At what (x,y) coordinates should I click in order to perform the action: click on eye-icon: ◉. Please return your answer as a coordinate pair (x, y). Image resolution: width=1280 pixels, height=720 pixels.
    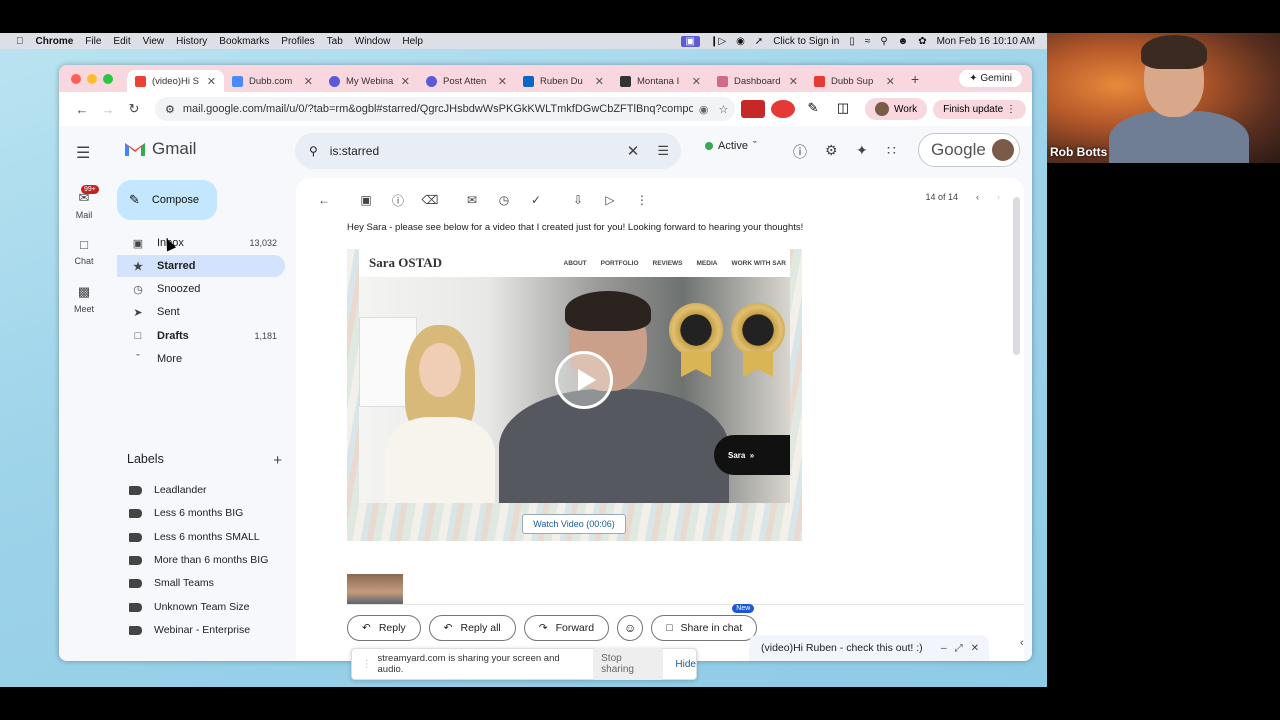
    Looking at the image, I should click on (704, 109).